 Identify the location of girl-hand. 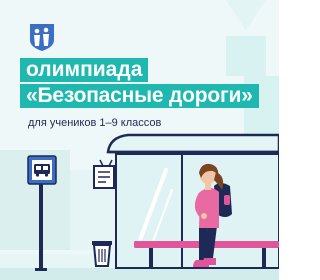
(204, 216).